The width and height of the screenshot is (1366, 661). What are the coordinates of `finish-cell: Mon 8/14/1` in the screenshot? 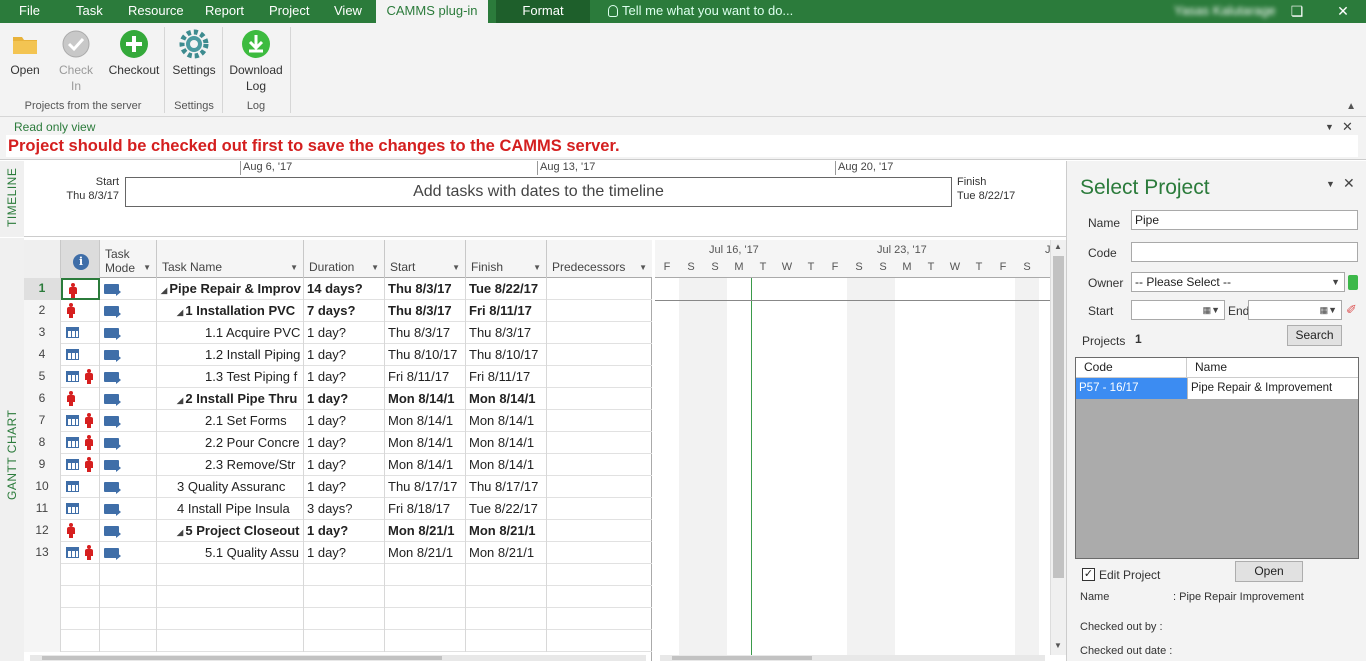 It's located at (506, 421).